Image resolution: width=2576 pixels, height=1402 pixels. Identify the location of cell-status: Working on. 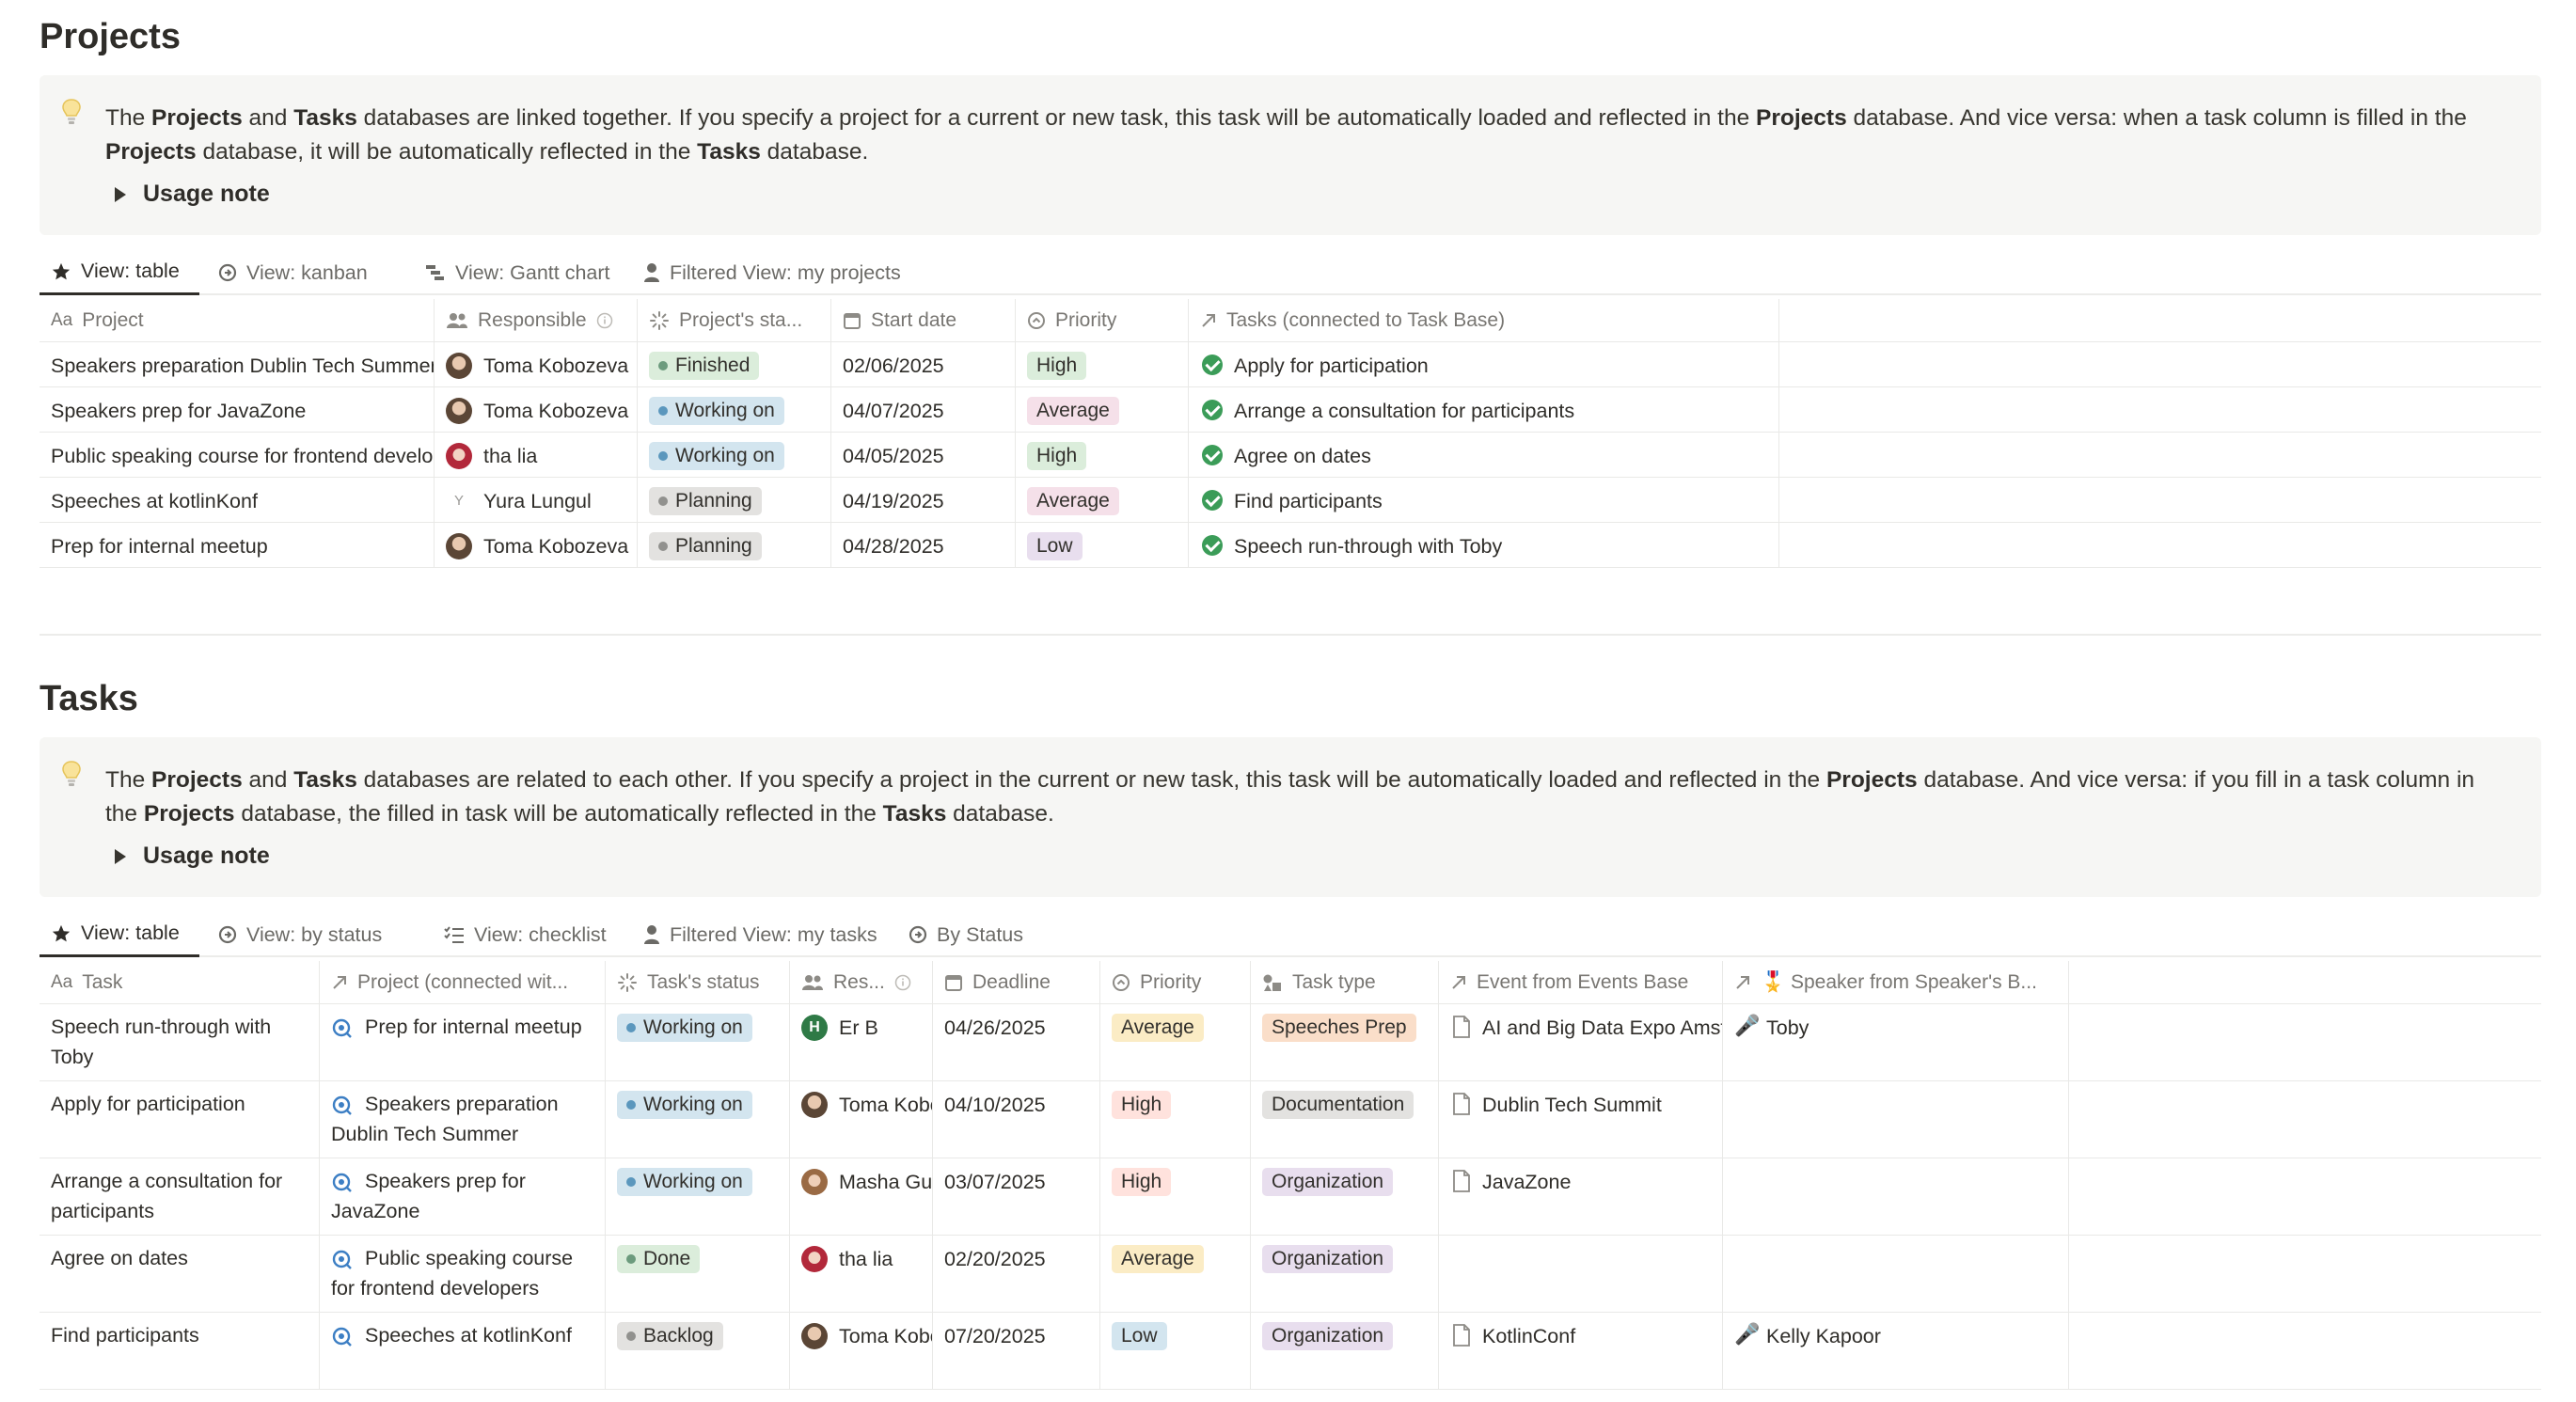
(698, 1042).